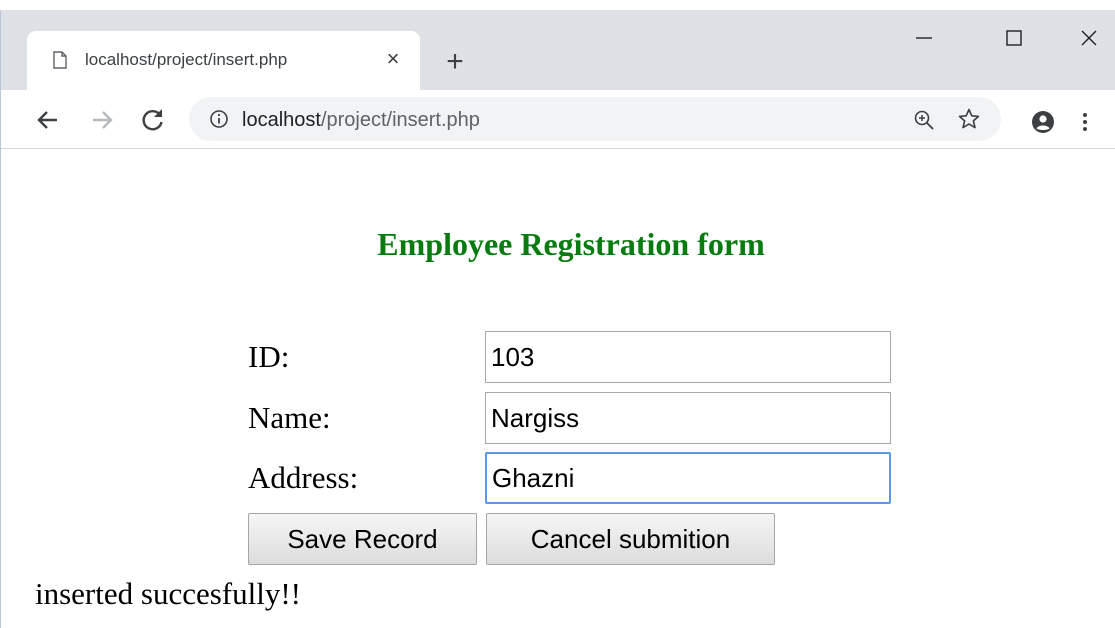 The height and width of the screenshot is (628, 1115). Describe the element at coordinates (289, 417) in the screenshot. I see `name-label: Name:` at that location.